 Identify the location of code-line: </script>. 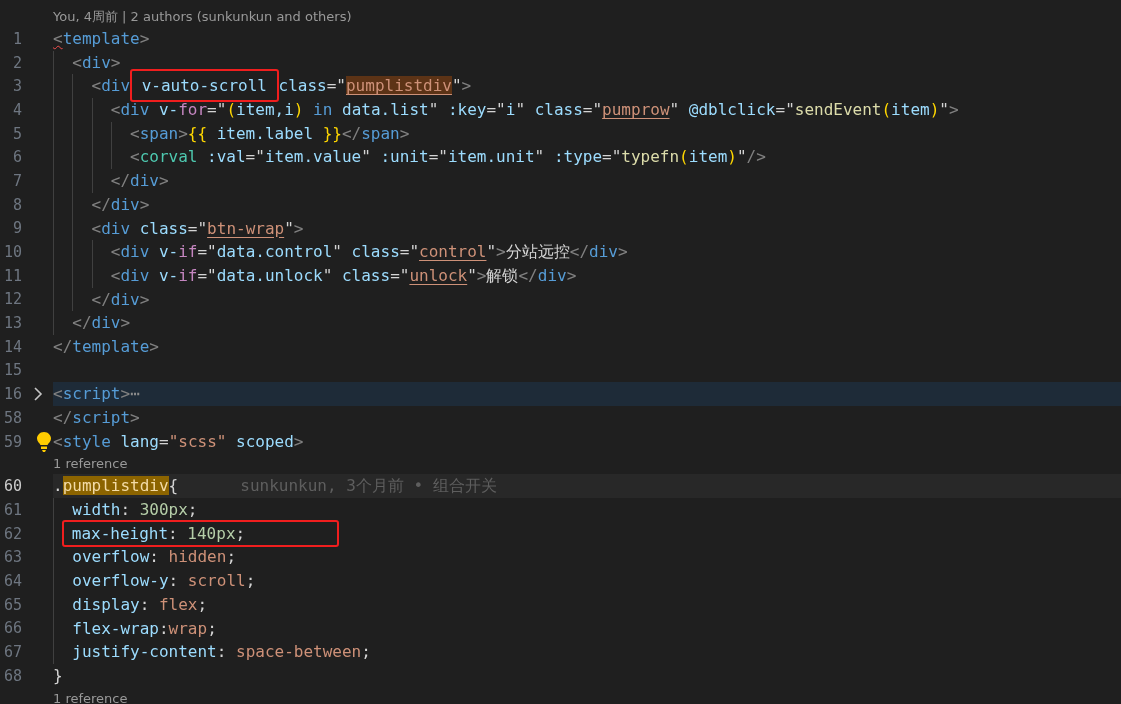
(96, 418).